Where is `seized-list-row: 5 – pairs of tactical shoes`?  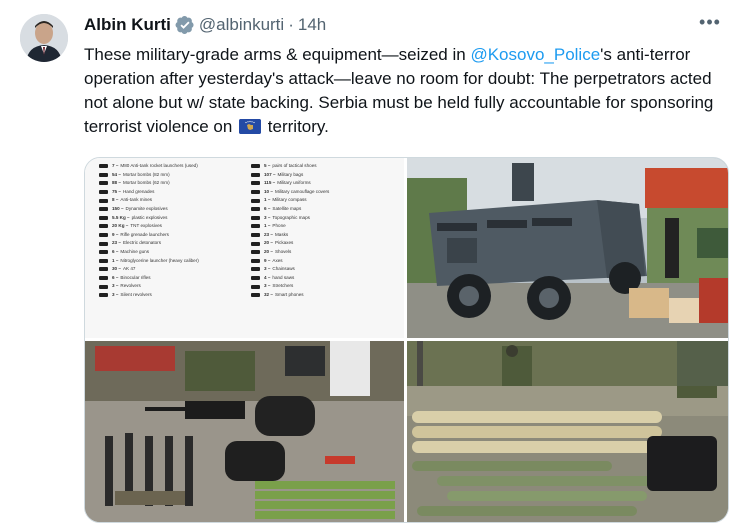
seized-list-row: 5 – pairs of tactical shoes is located at coordinates (290, 166).